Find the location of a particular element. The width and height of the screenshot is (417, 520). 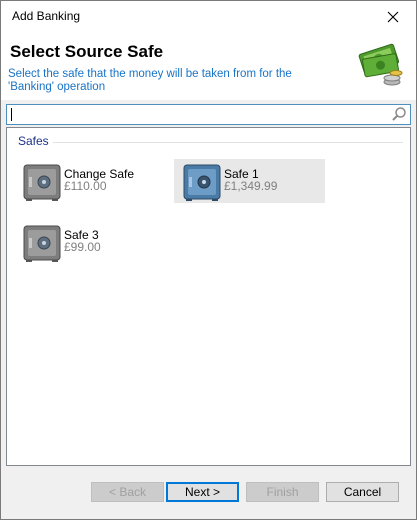

title-bar: Add Banking is located at coordinates (208, 16).